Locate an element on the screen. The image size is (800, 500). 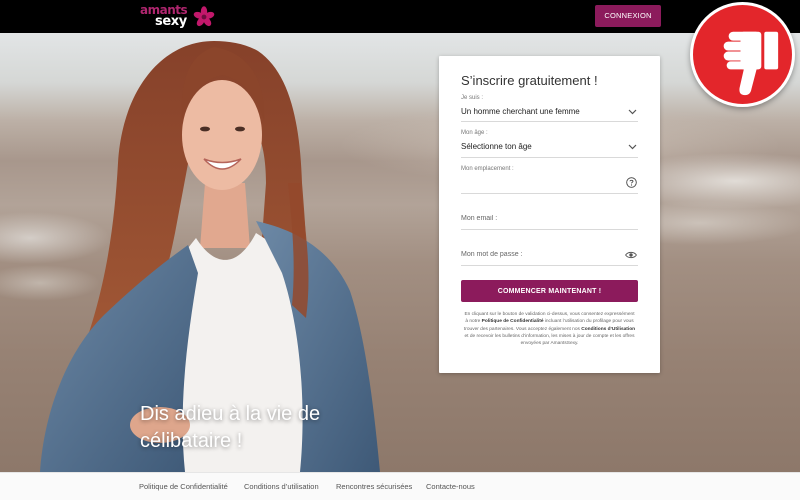
site-logo: amants sexy is located at coordinates (178, 16).